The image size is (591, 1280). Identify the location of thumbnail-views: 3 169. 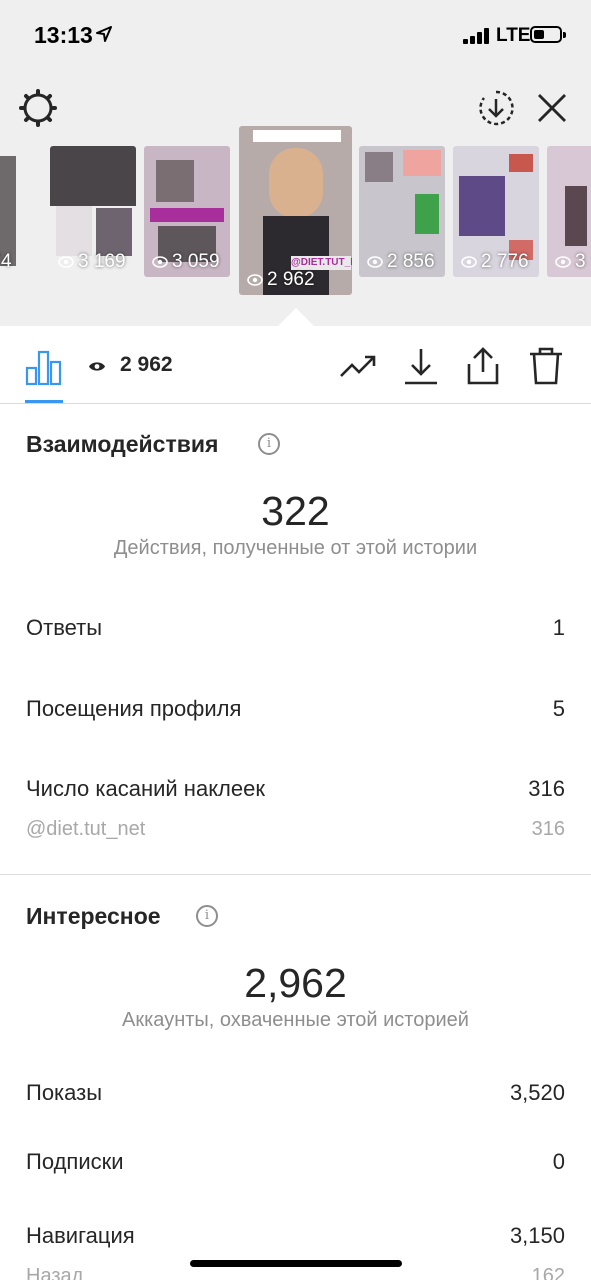
(92, 262).